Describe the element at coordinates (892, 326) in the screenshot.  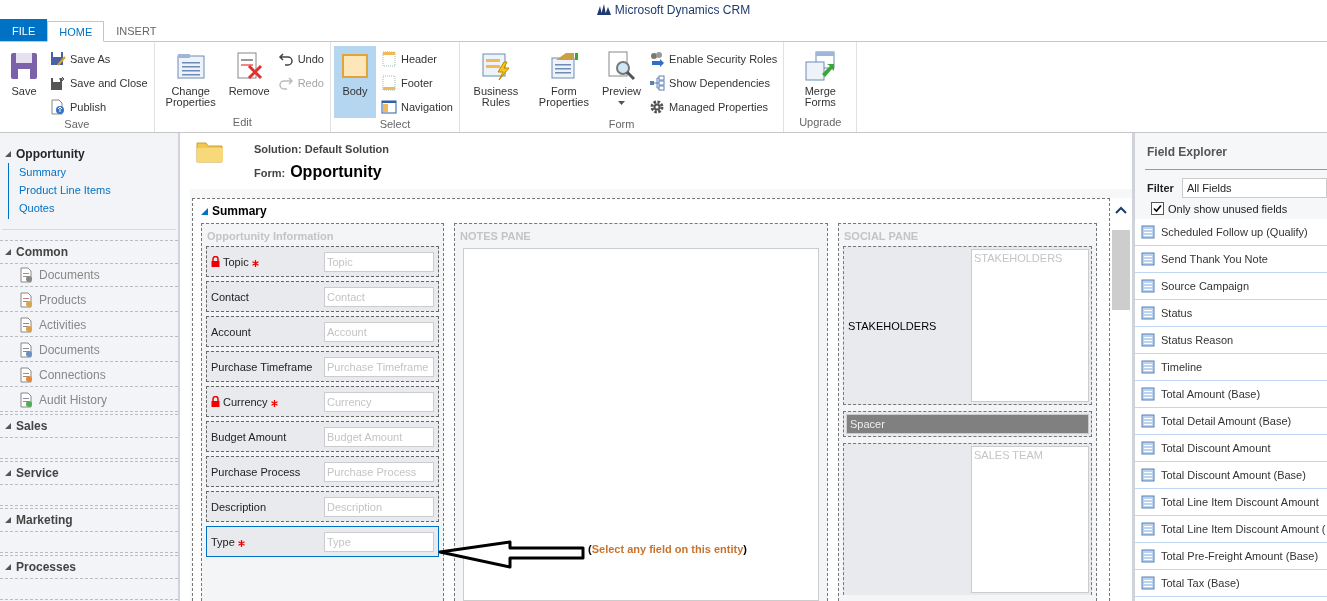
I see `field-label: STAKEHOLDERS` at that location.